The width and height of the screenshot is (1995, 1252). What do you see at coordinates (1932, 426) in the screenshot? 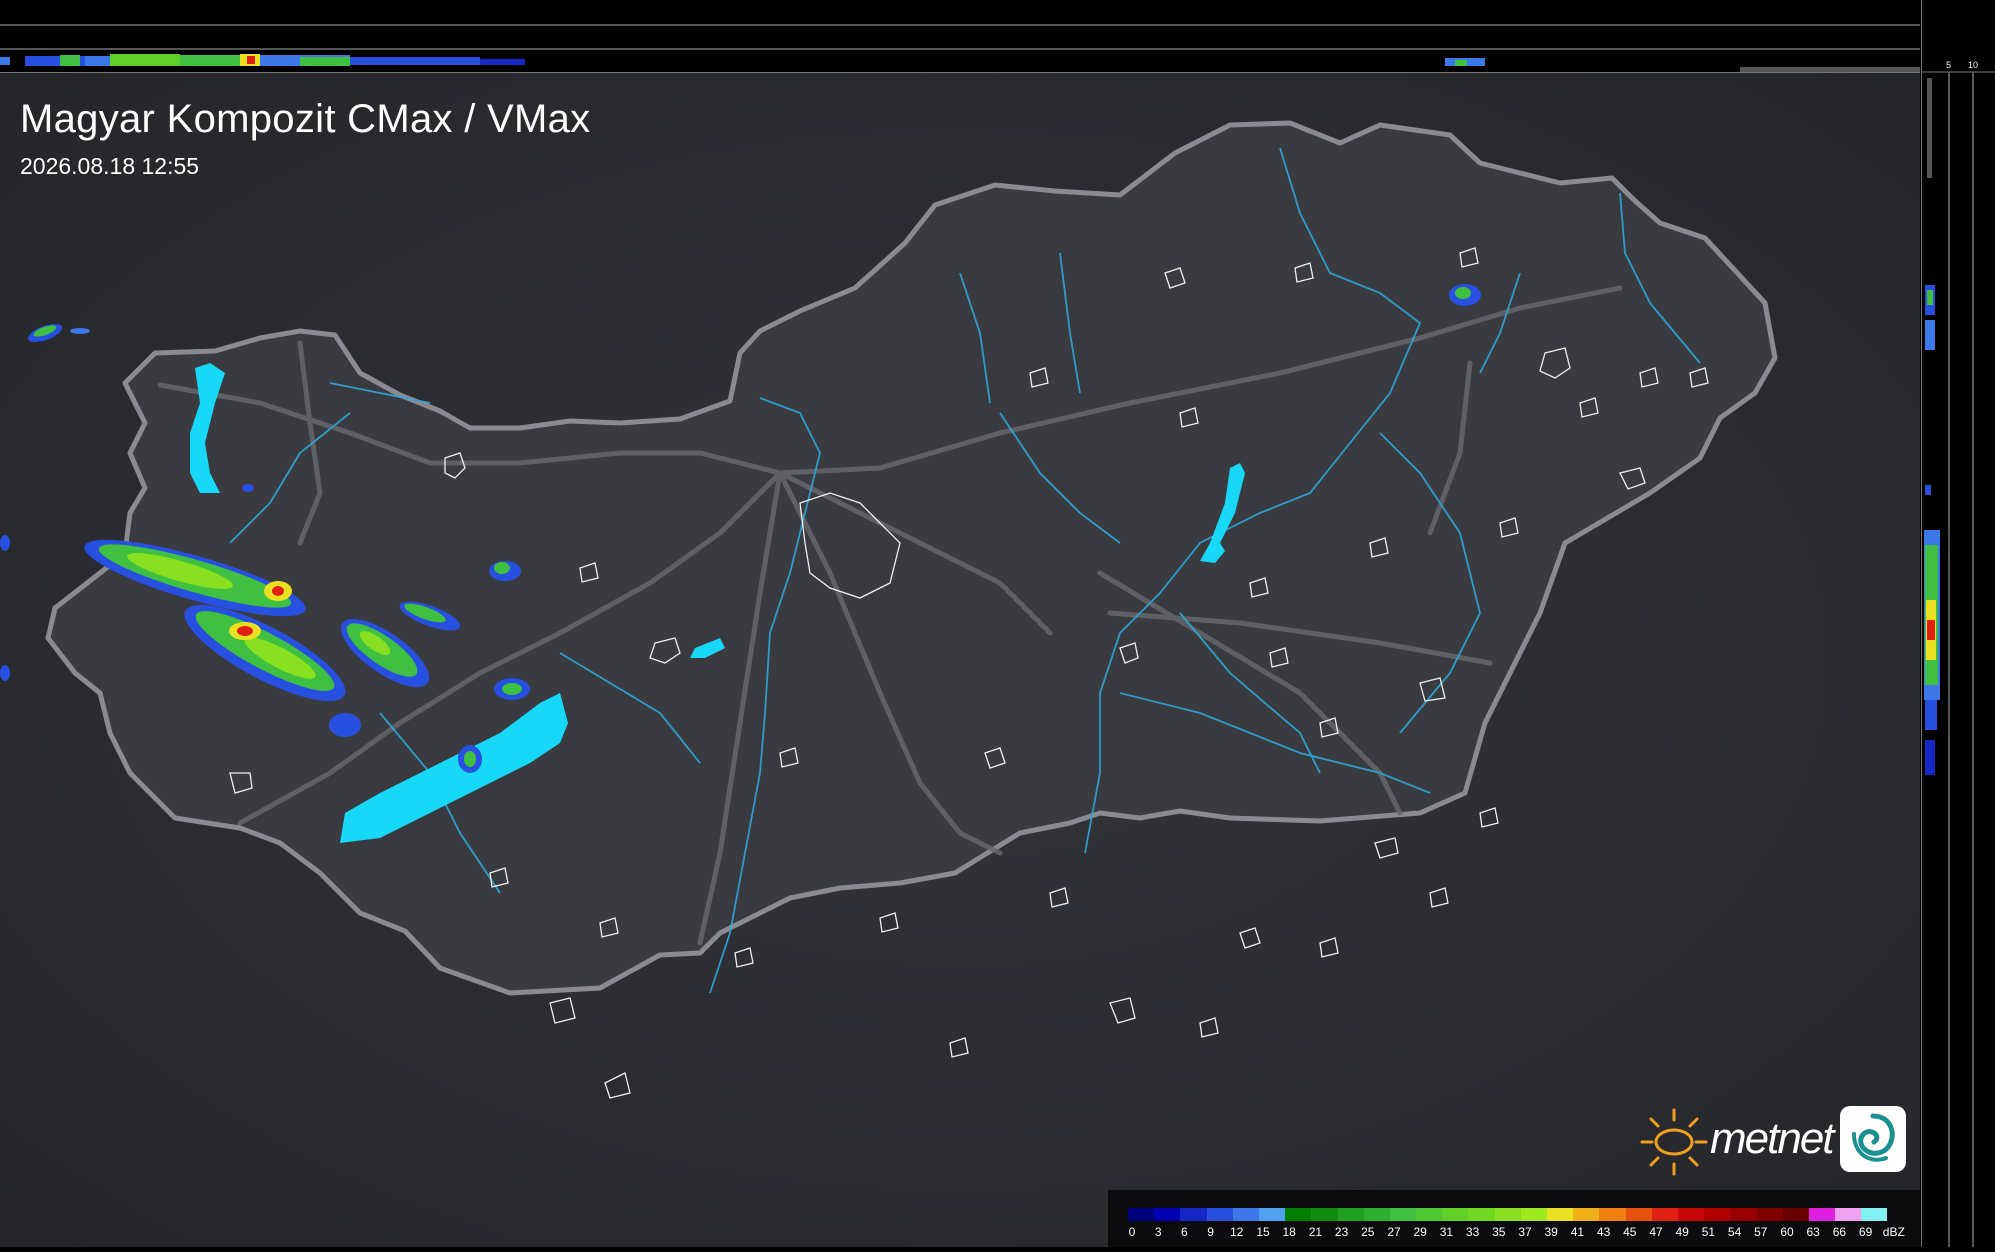
I see `right-profile-echoes` at bounding box center [1932, 426].